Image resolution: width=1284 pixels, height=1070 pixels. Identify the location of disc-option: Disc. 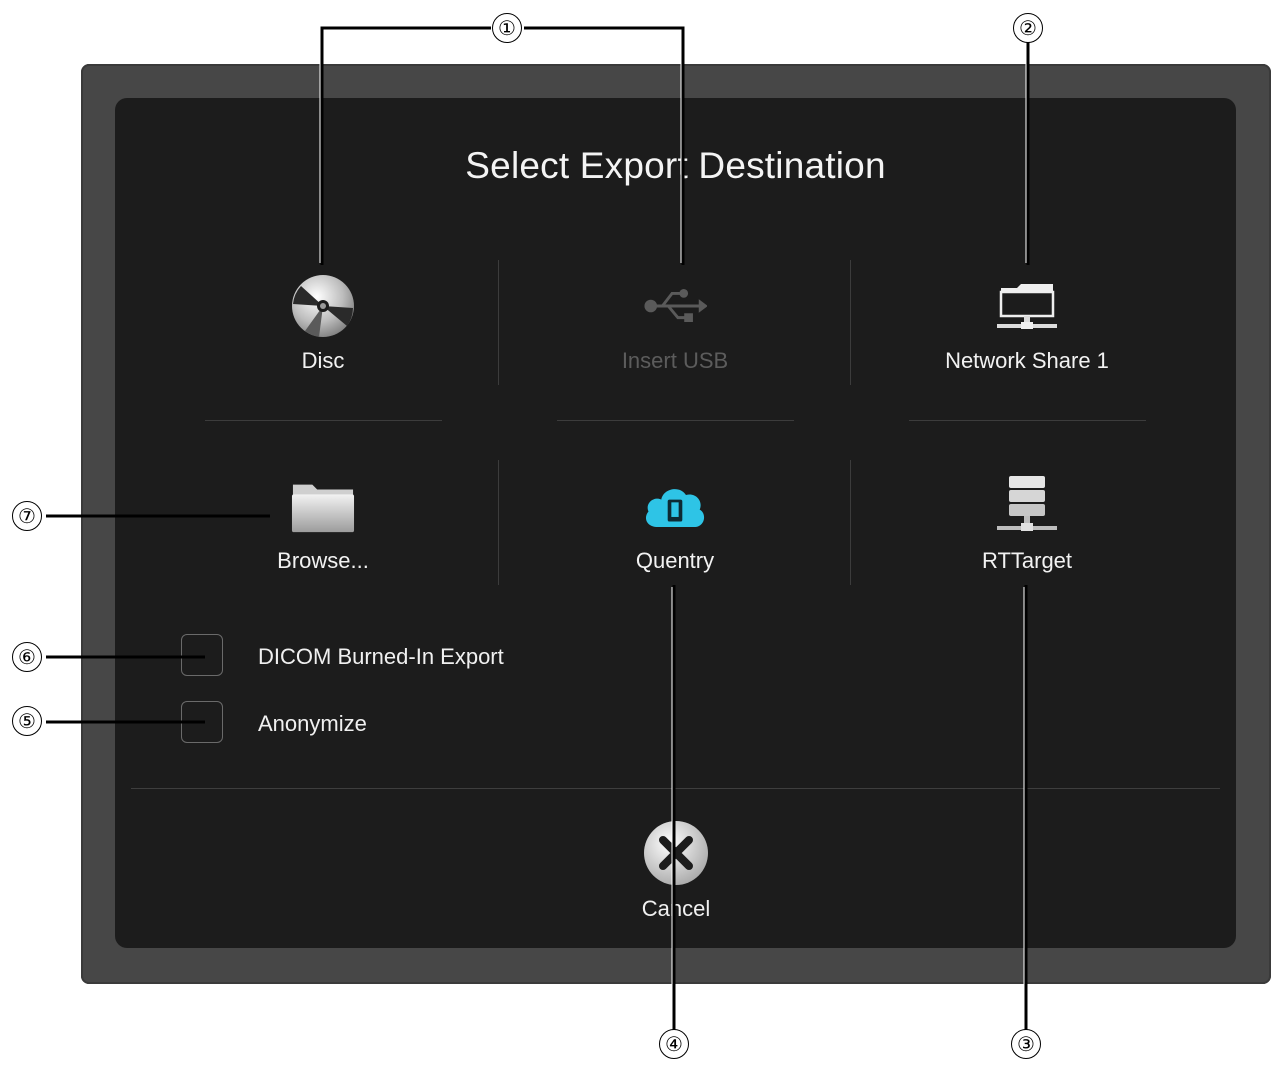
(323, 327).